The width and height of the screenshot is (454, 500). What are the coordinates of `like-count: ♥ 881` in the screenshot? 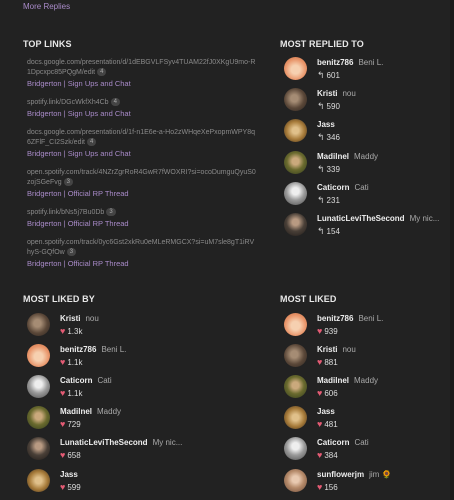 It's located at (327, 362).